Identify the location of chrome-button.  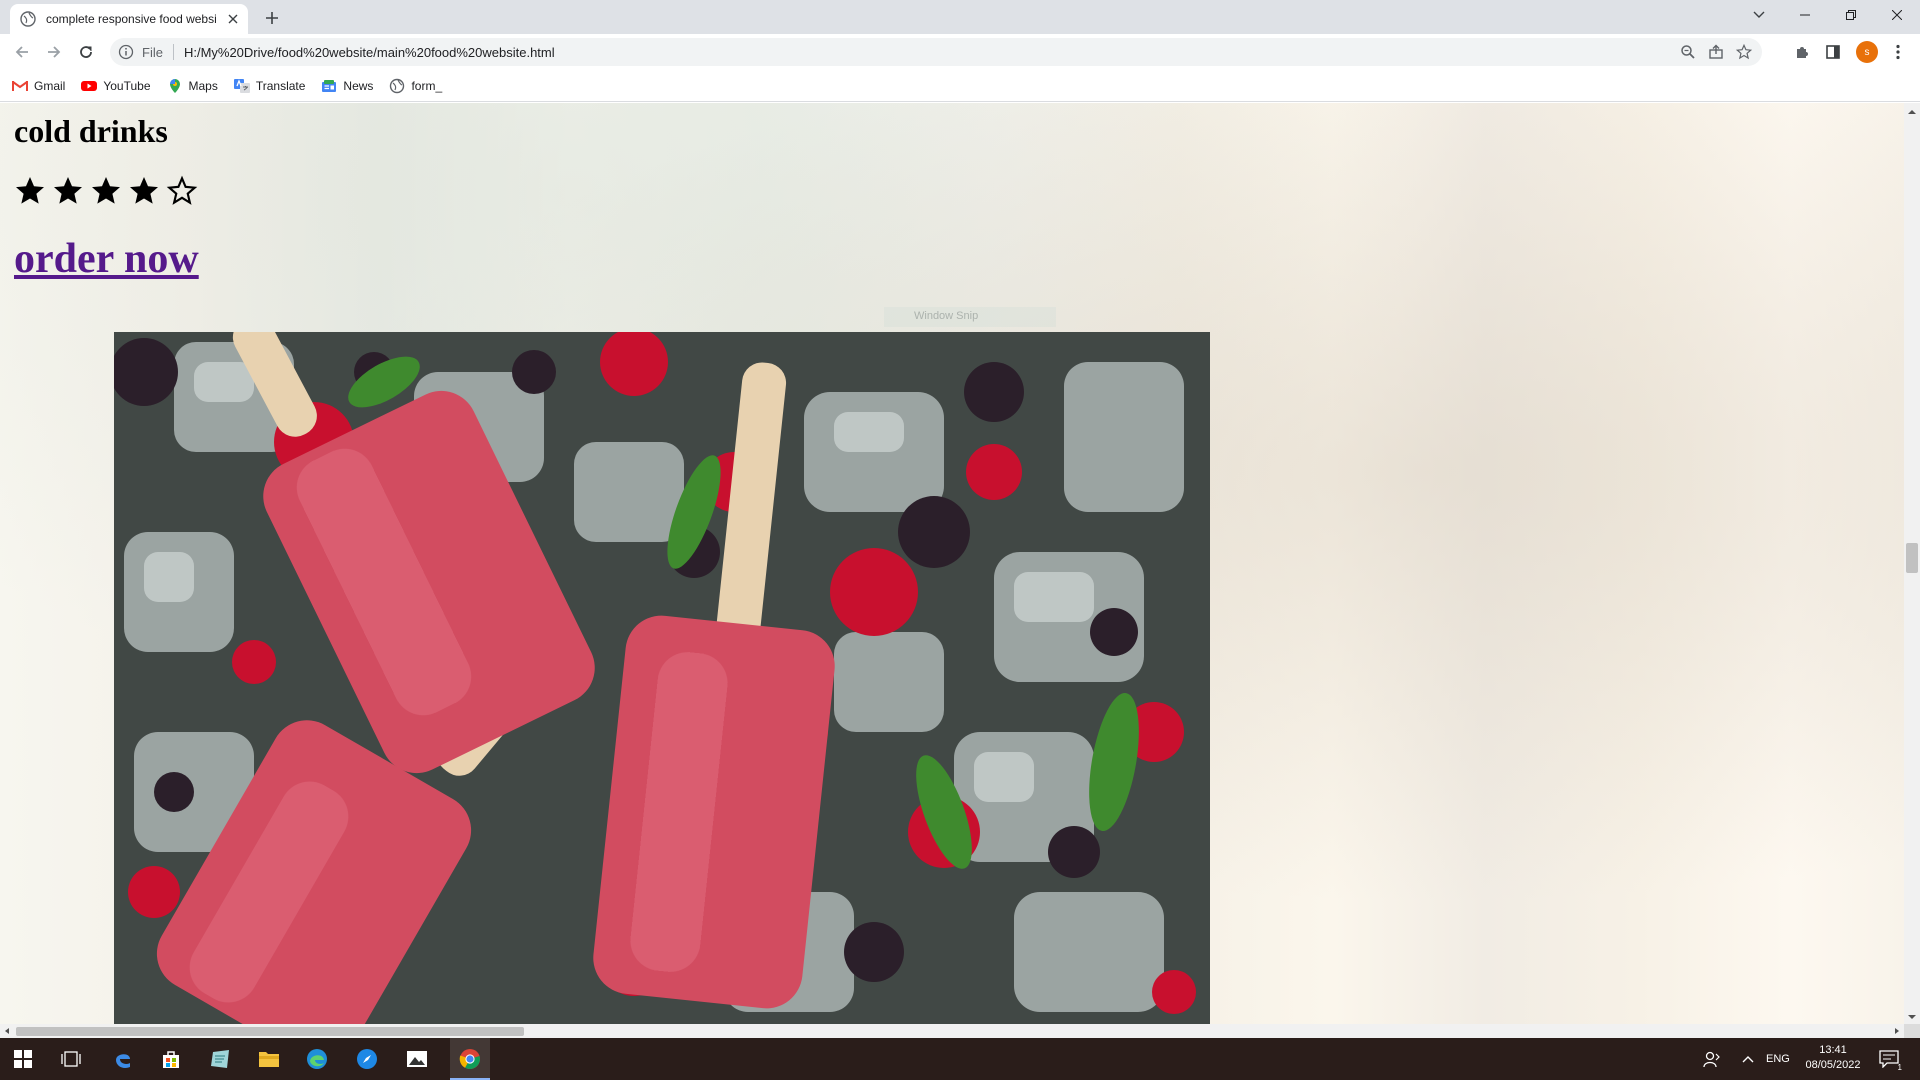
(470, 1059).